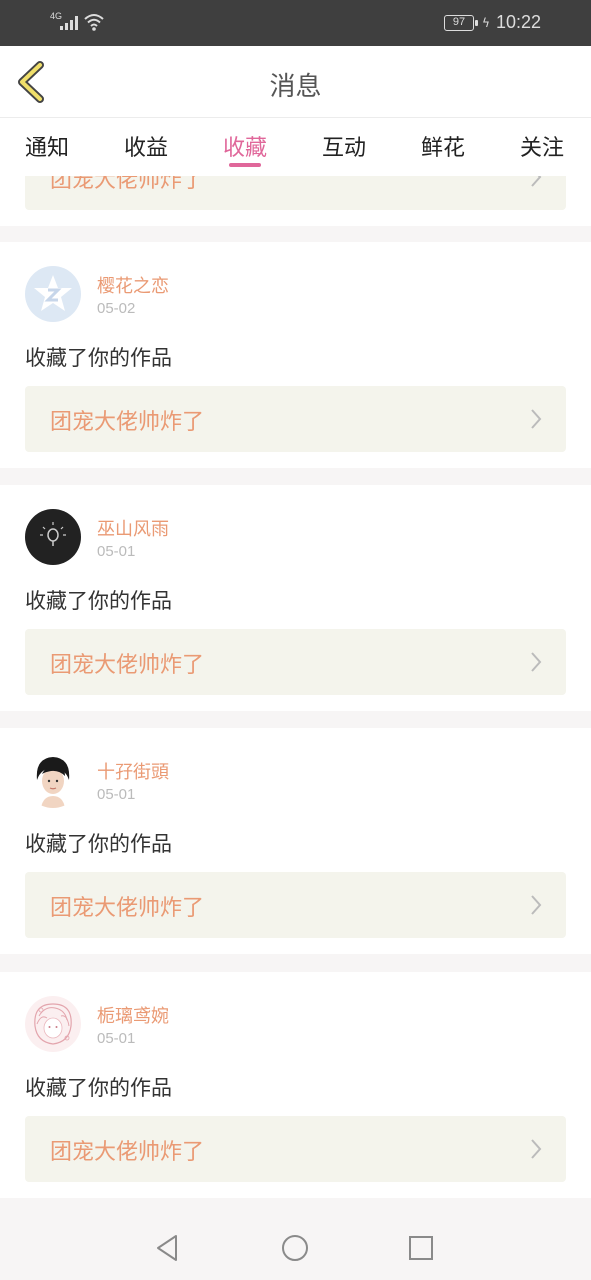 The image size is (591, 1280). What do you see at coordinates (168, 1248) in the screenshot?
I see `back-triangle-icon` at bounding box center [168, 1248].